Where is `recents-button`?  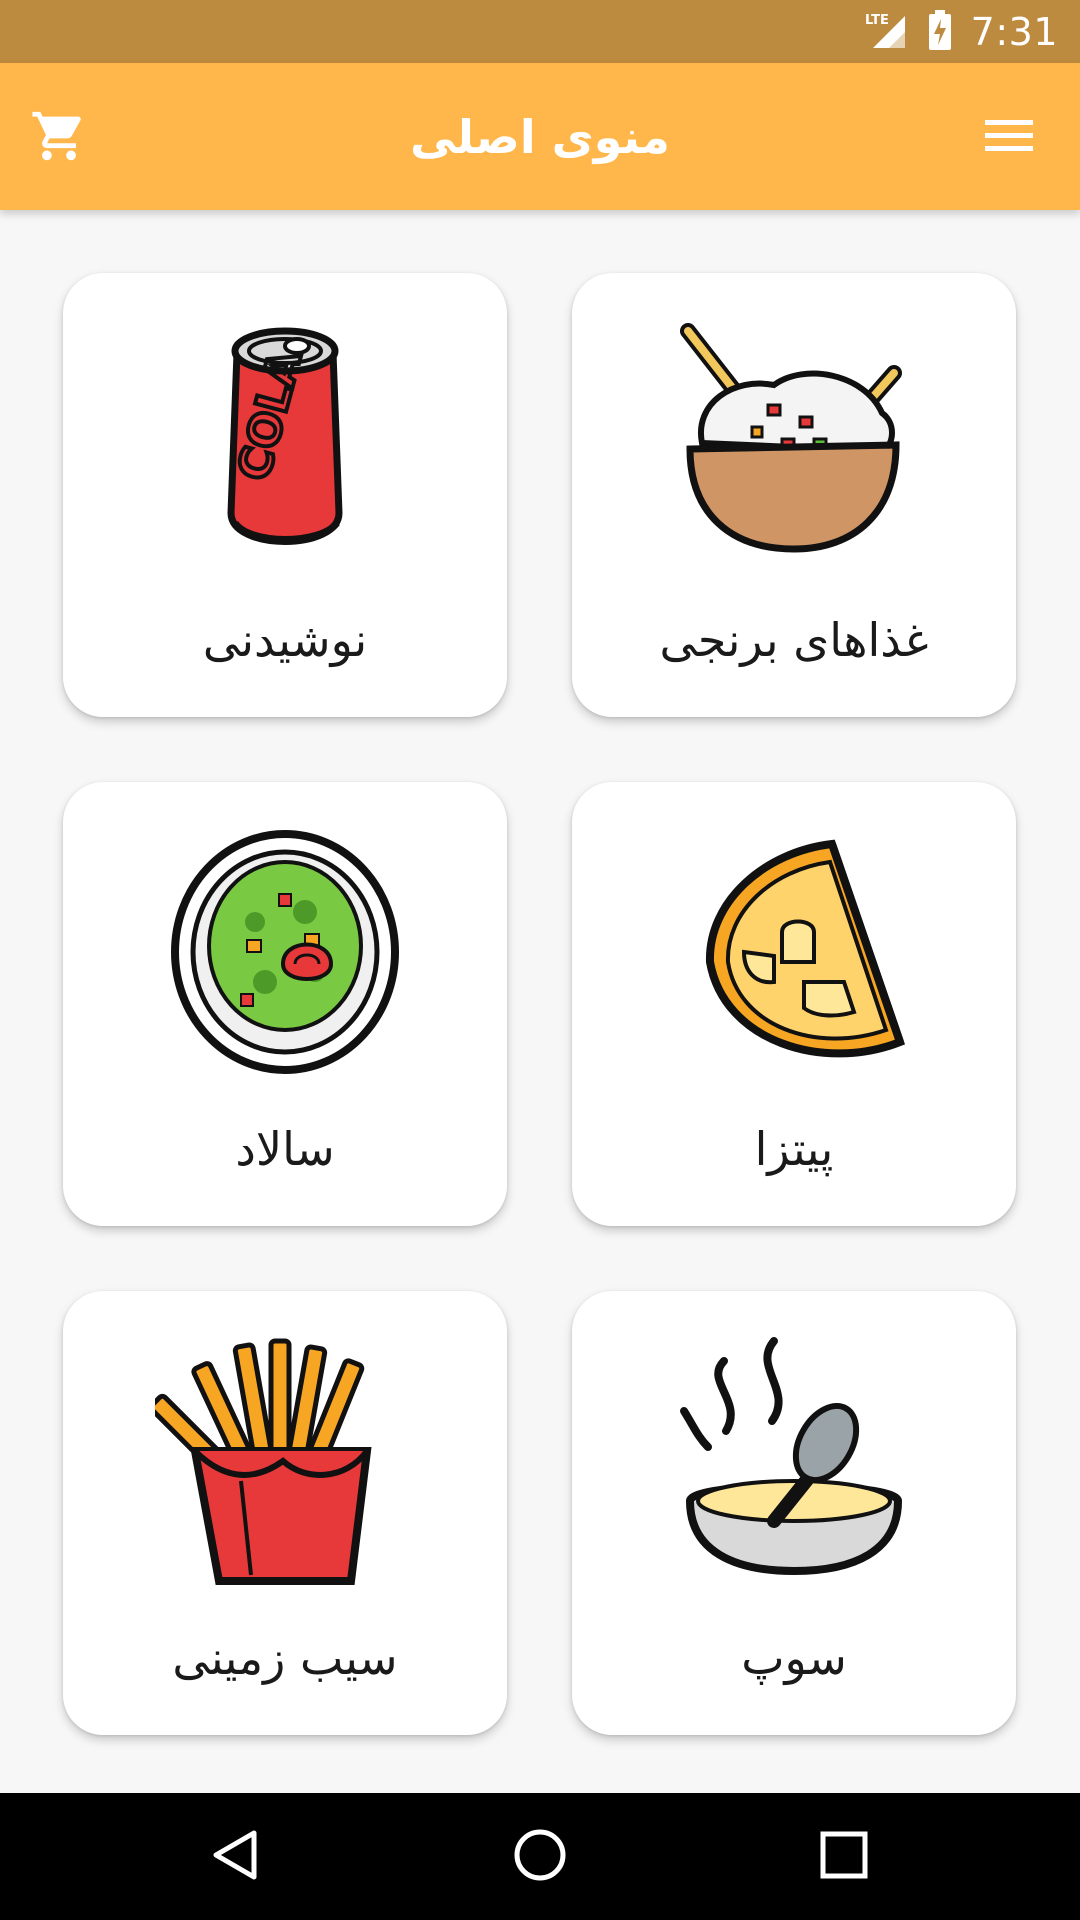
recents-button is located at coordinates (844, 1857).